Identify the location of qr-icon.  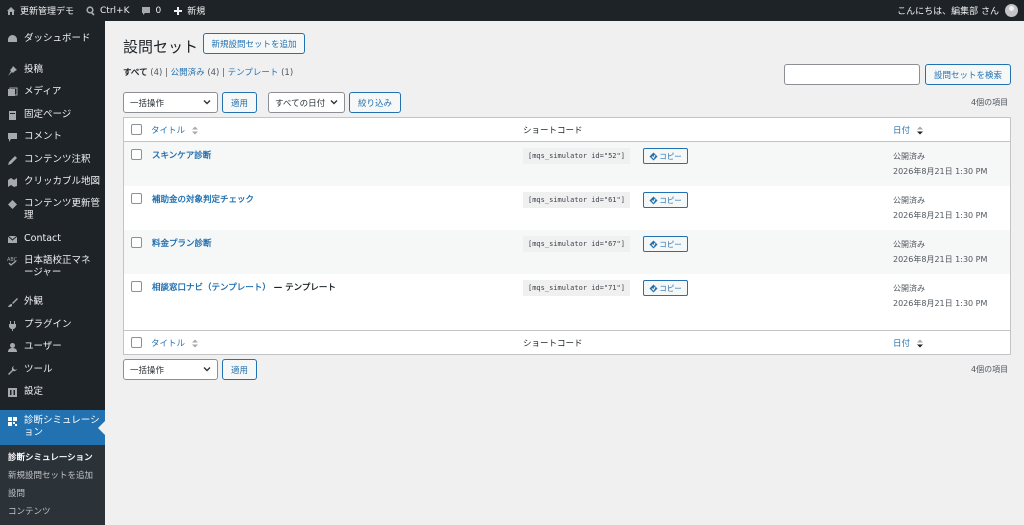
(12, 421).